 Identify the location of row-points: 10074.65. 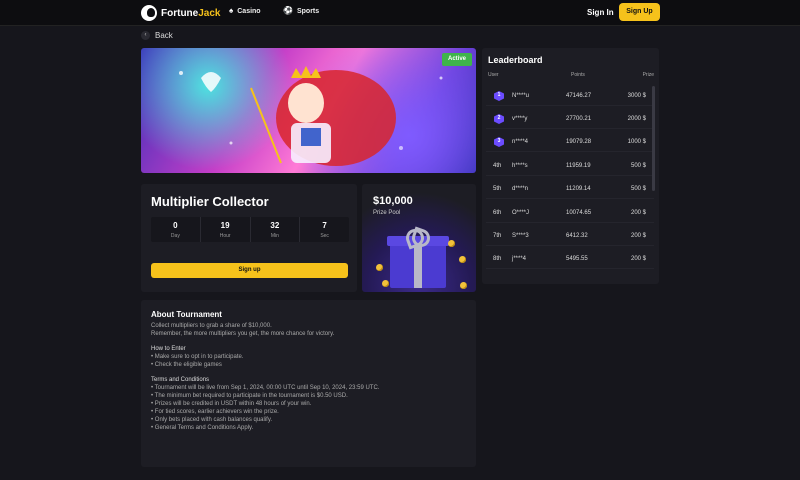
(579, 213).